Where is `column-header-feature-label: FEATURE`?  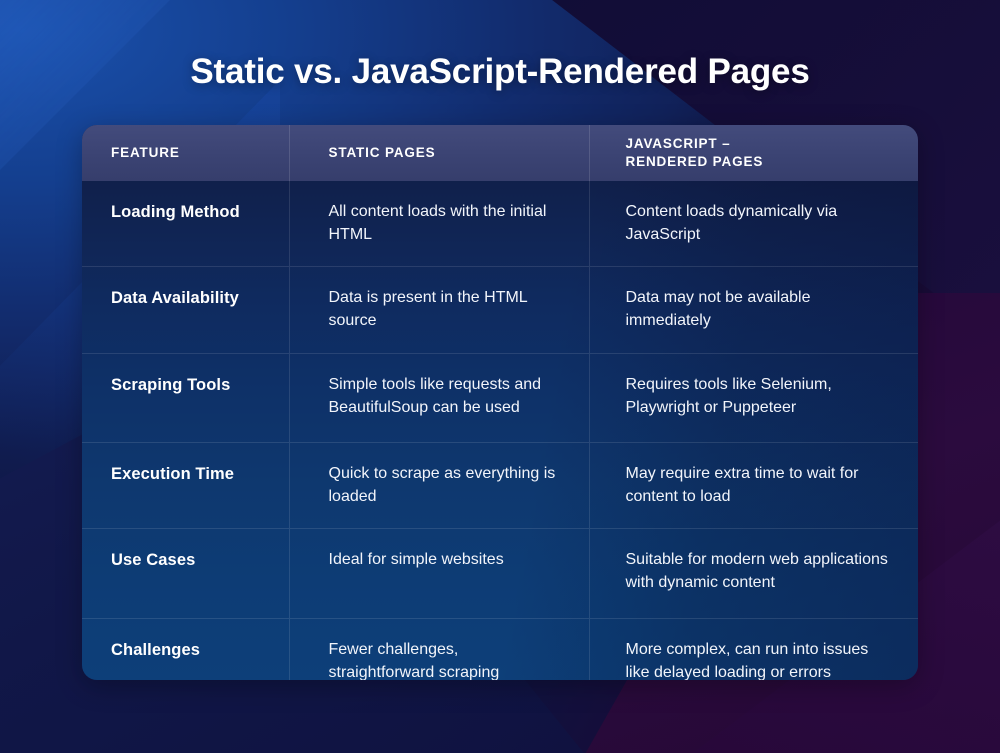
column-header-feature-label: FEATURE is located at coordinates (145, 152).